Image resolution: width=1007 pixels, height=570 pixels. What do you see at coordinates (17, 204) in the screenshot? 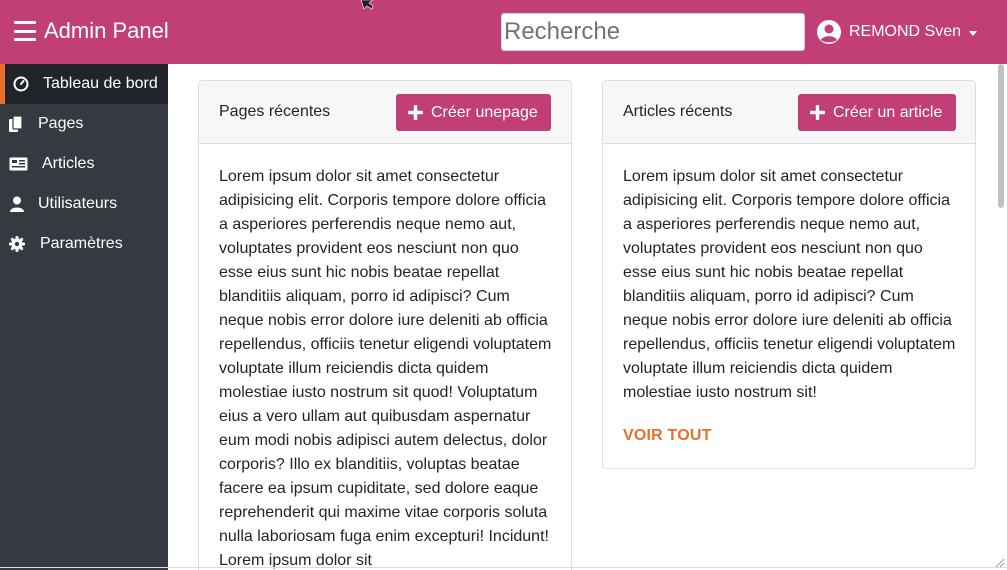
I see `user-icon` at bounding box center [17, 204].